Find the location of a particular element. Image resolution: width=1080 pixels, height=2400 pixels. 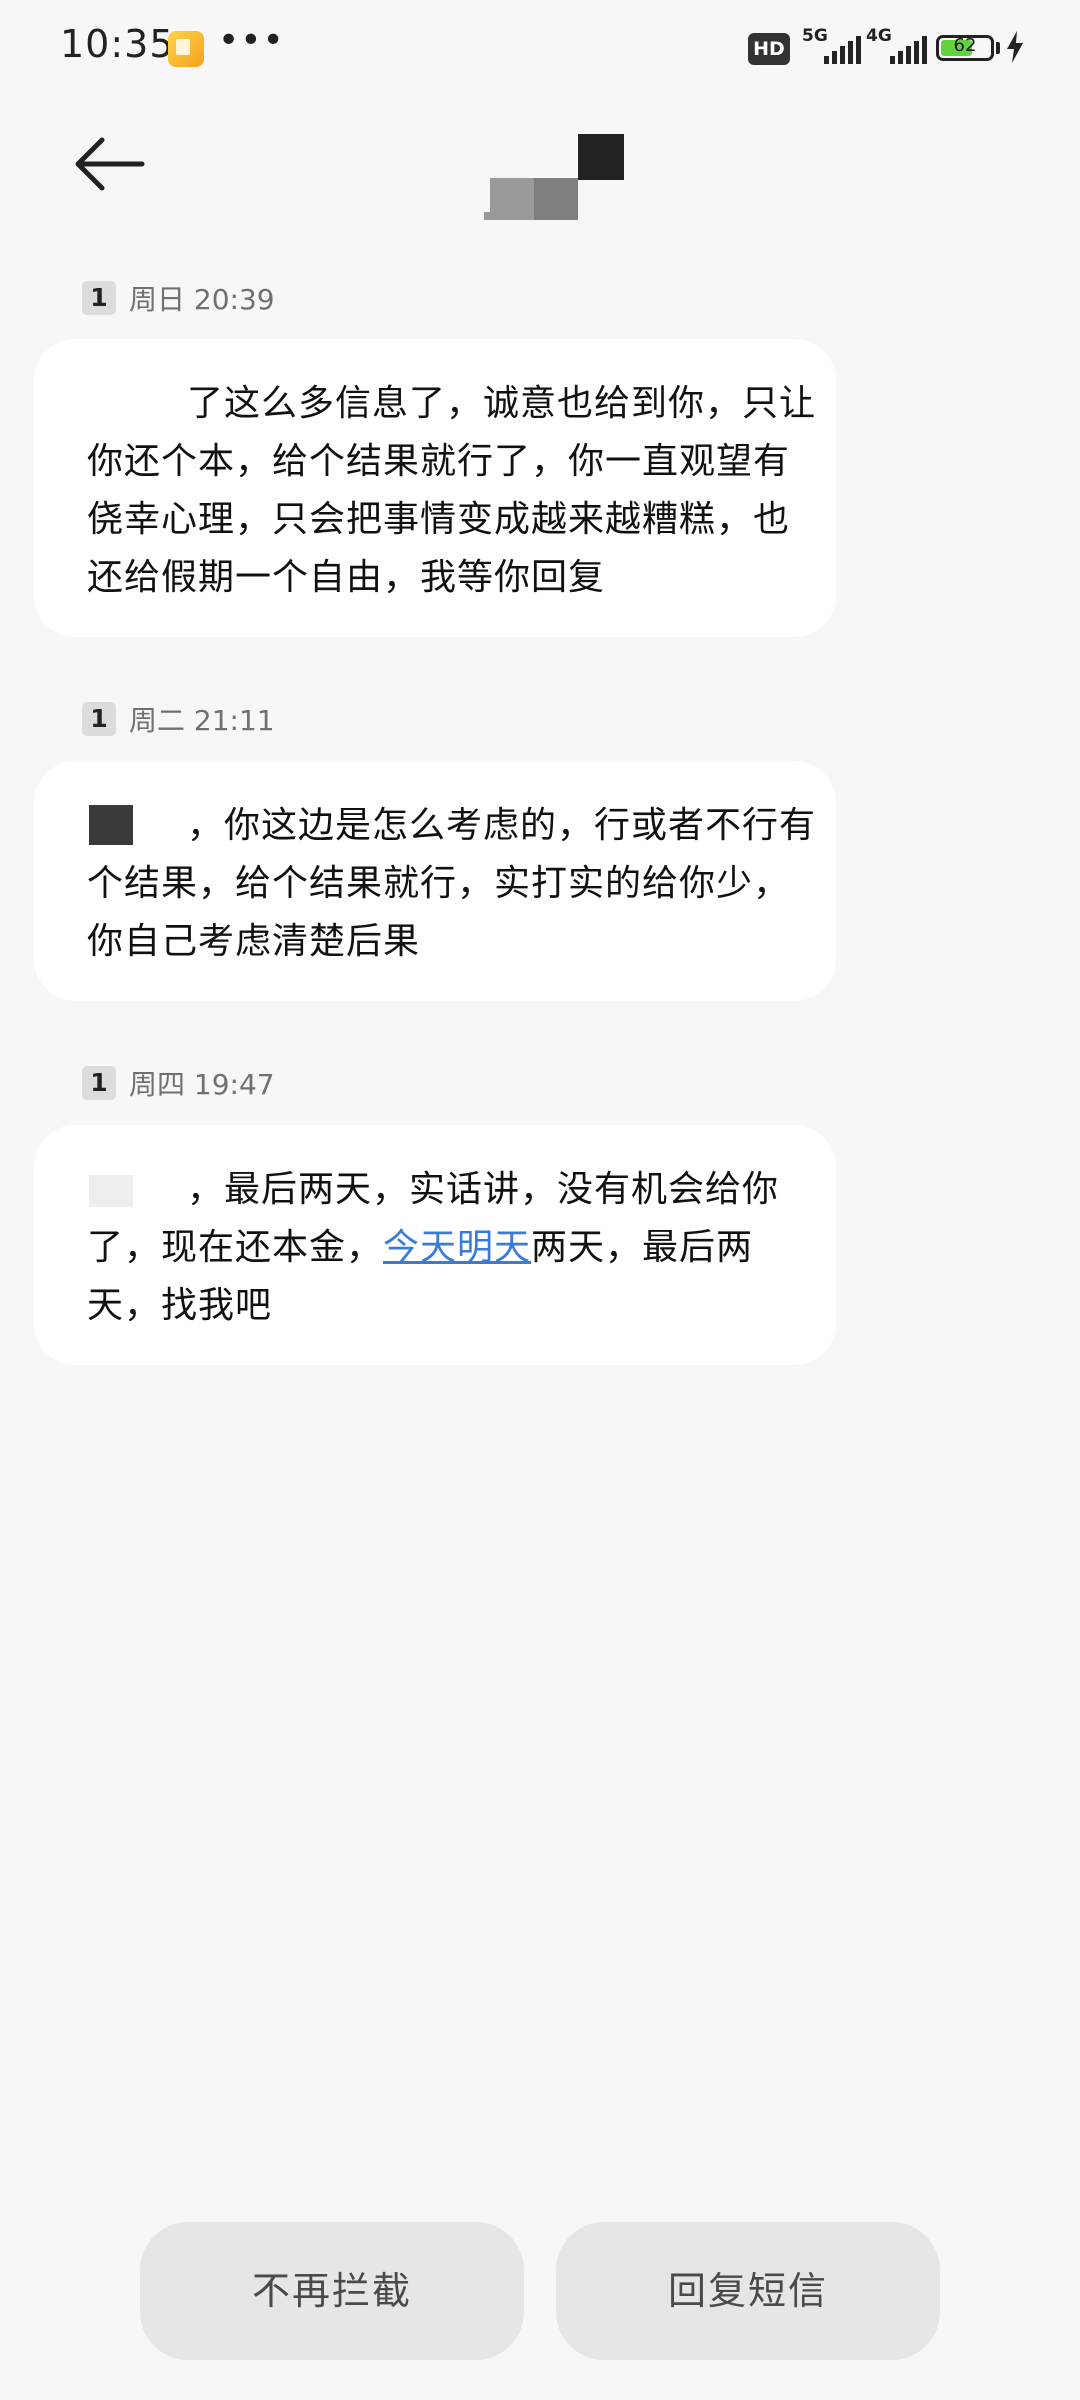

date-link: 今天明天 is located at coordinates (457, 1247).